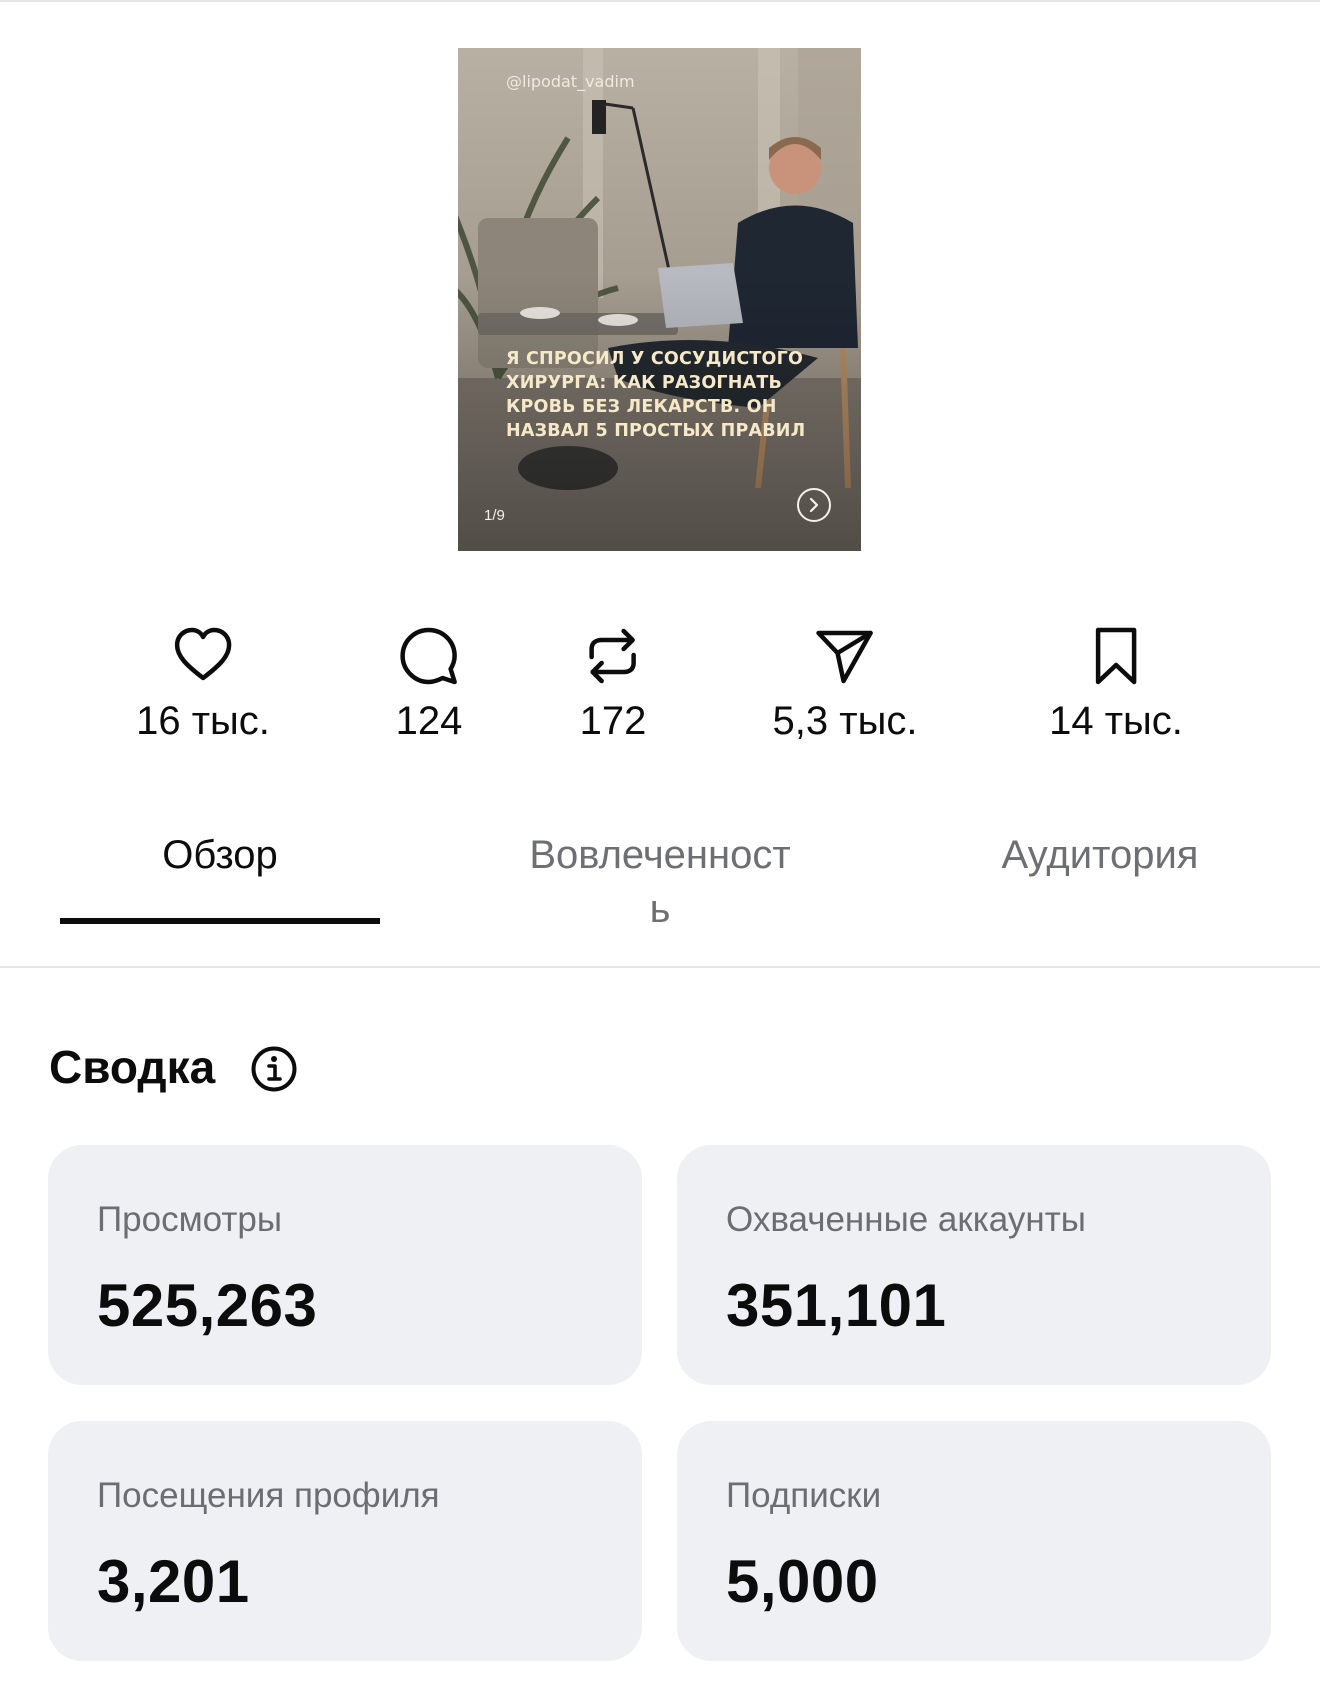 This screenshot has width=1320, height=1701. What do you see at coordinates (570, 81) in the screenshot?
I see `post-handle: @lipodat_vadim` at bounding box center [570, 81].